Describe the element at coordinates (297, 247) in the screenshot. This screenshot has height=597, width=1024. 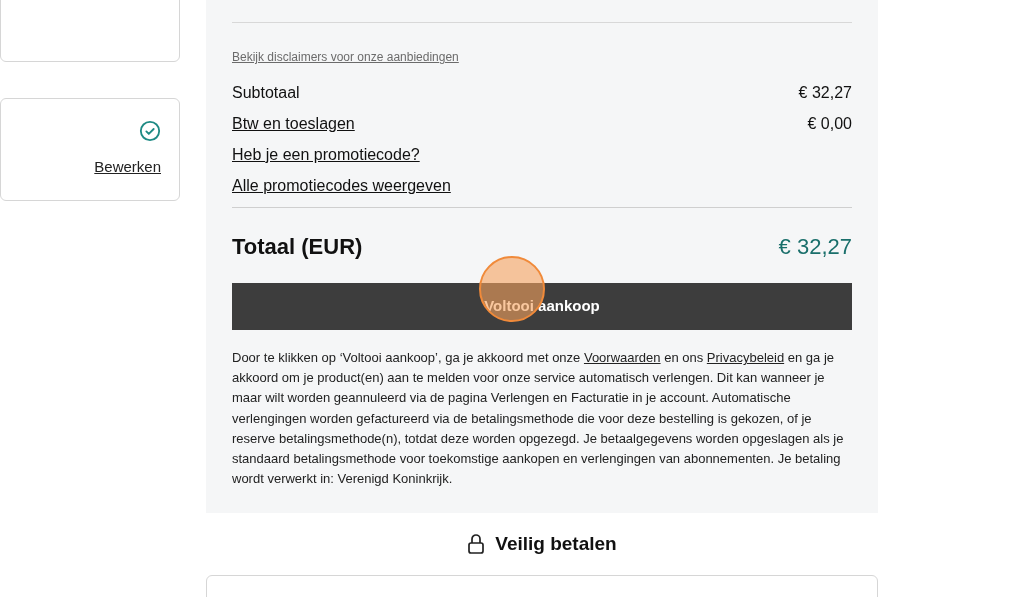
I see `total-label: Totaal (EUR)` at that location.